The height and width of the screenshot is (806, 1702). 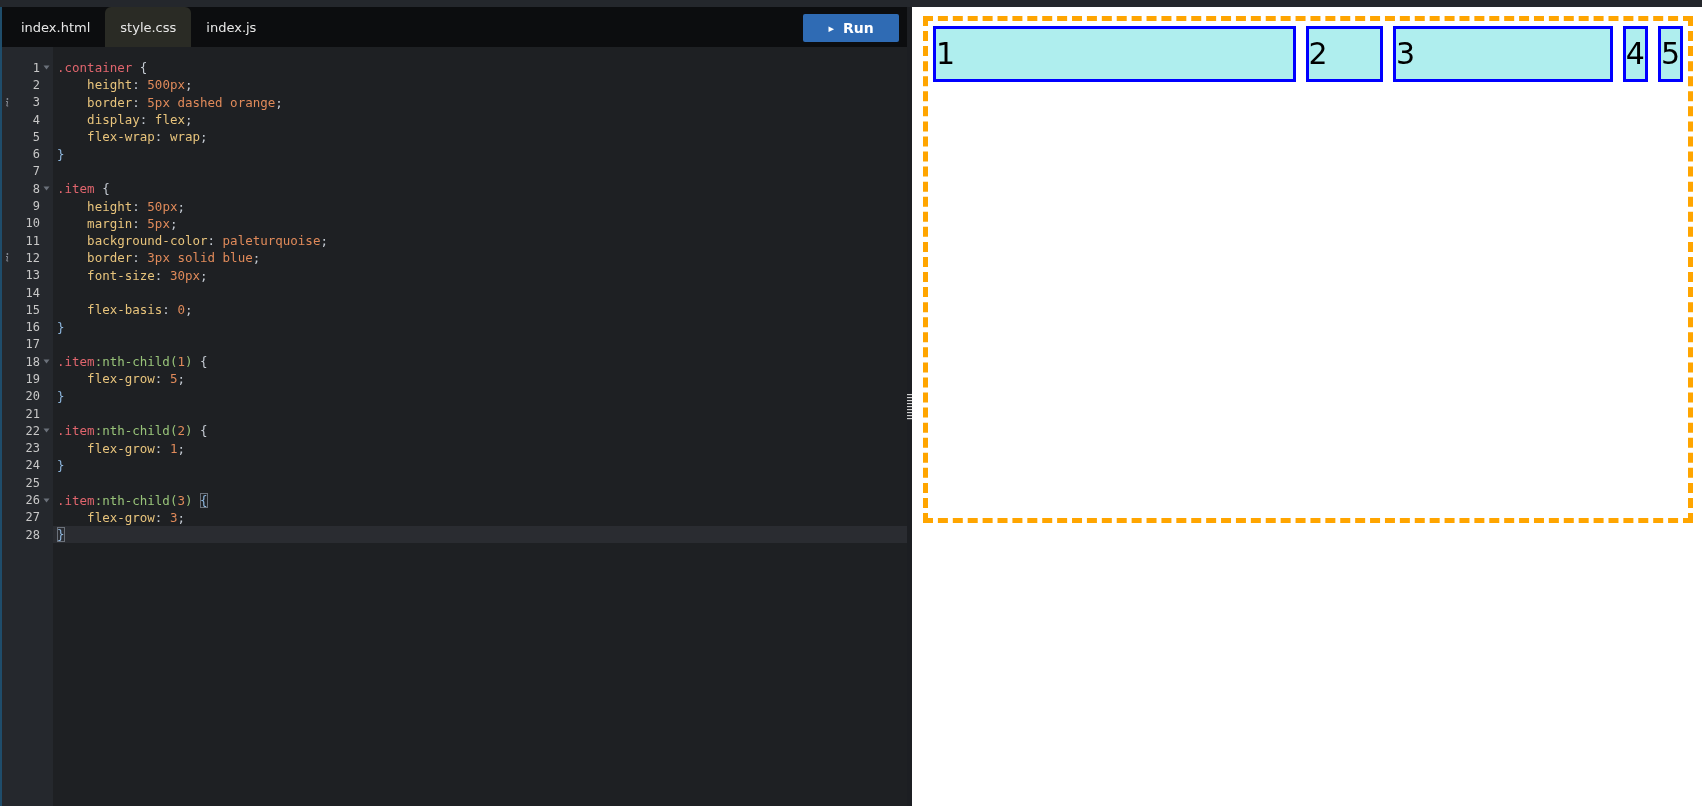 I want to click on line-number: 25, so click(x=32, y=482).